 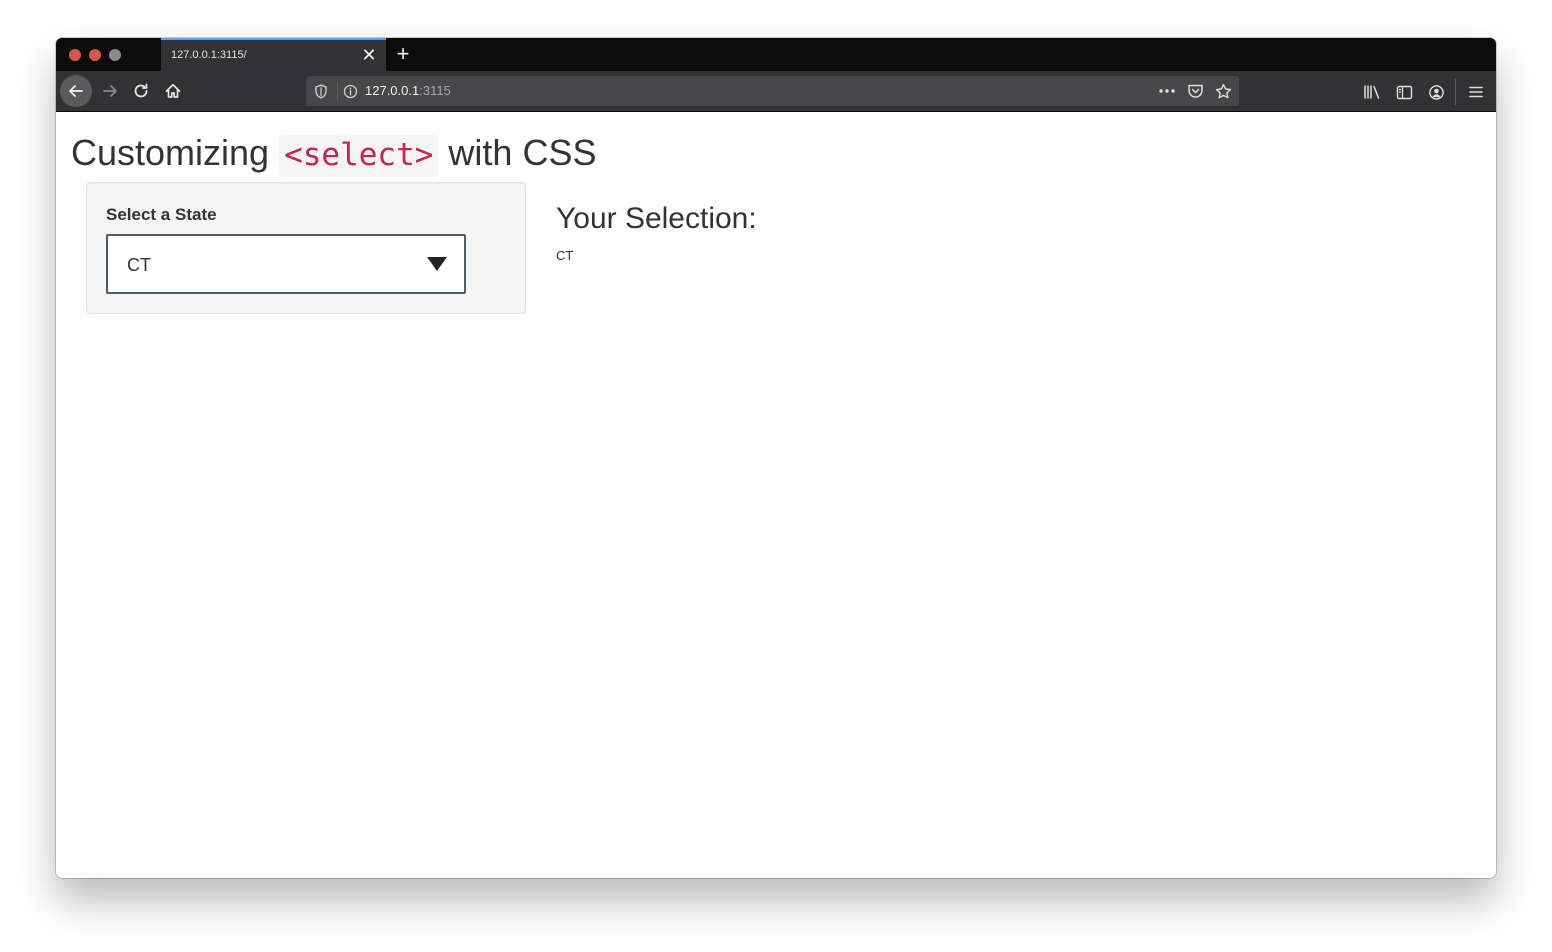 I want to click on url-host: 127.0.0.1, so click(x=392, y=90).